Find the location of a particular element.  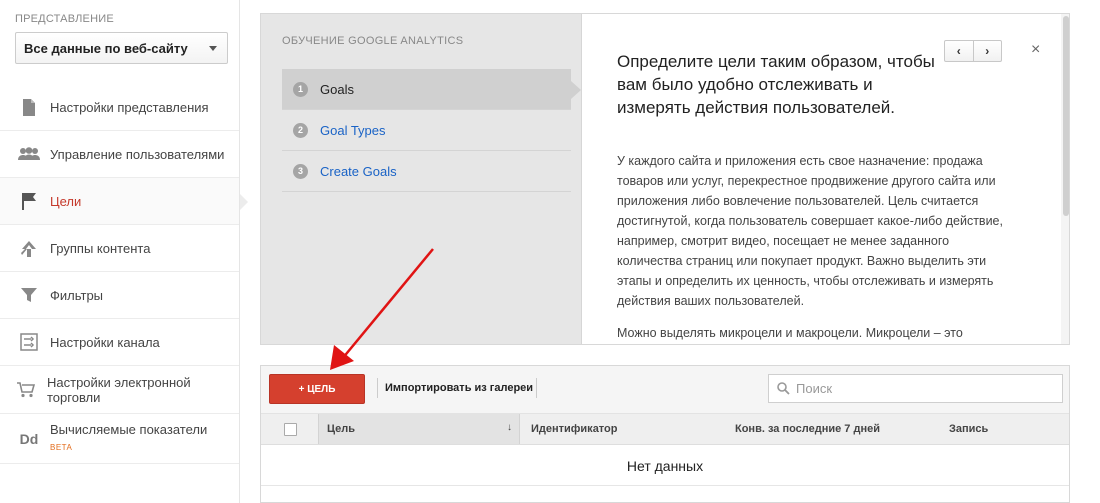

sidebar-item-calculated-metrics: Dd Вычисляемые показатели BETA is located at coordinates (119, 439).